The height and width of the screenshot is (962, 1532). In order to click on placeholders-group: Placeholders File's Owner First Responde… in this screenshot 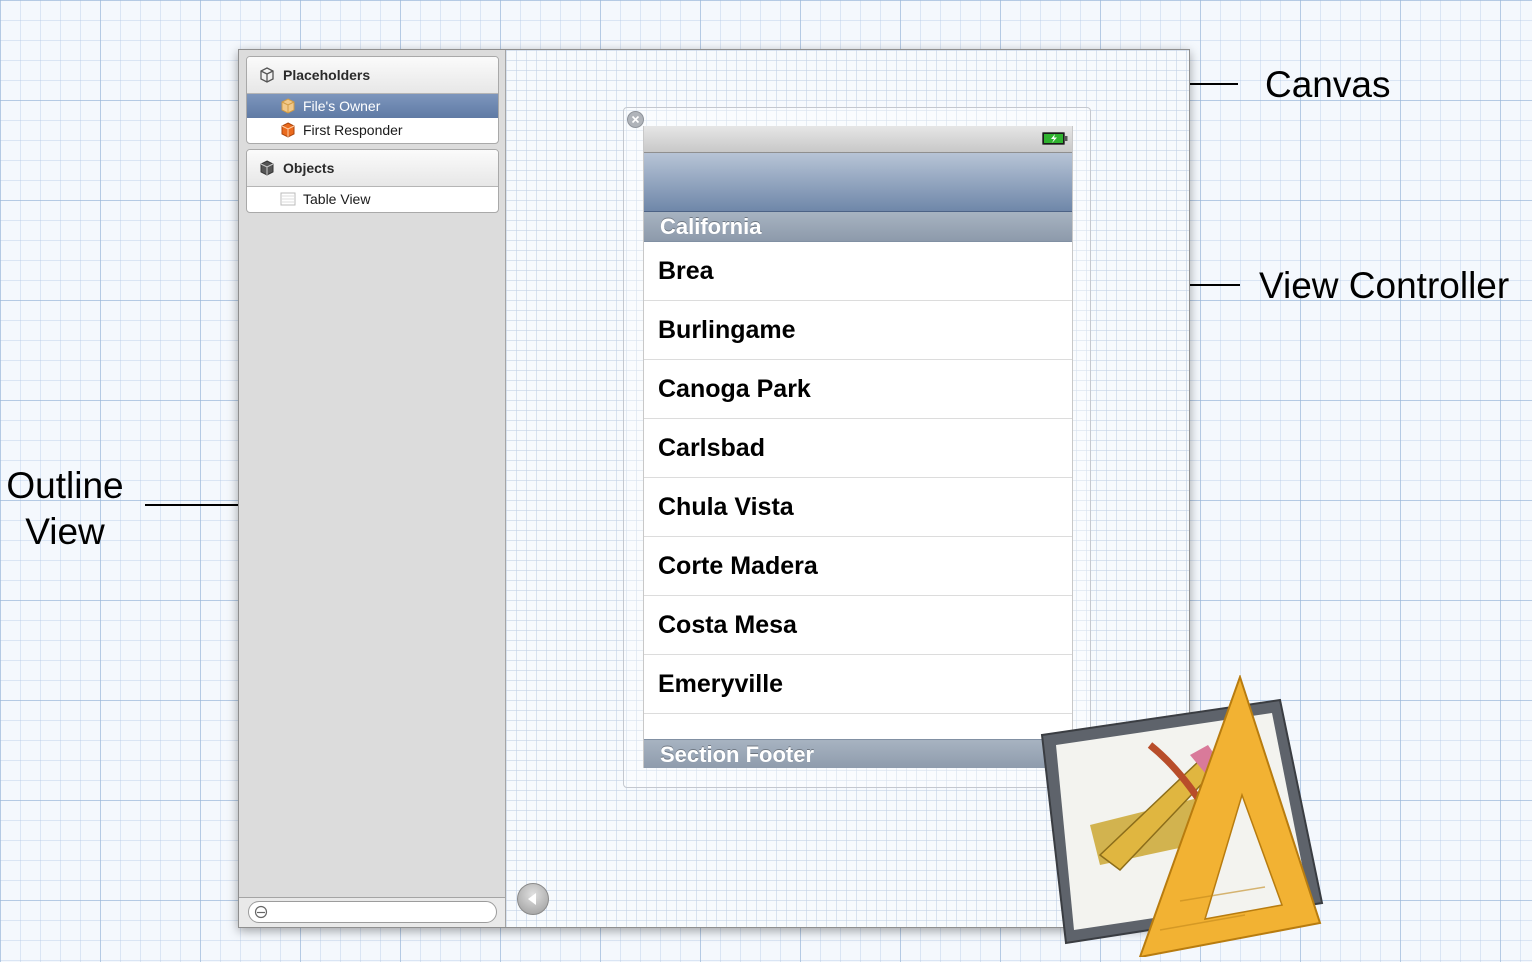, I will do `click(372, 100)`.